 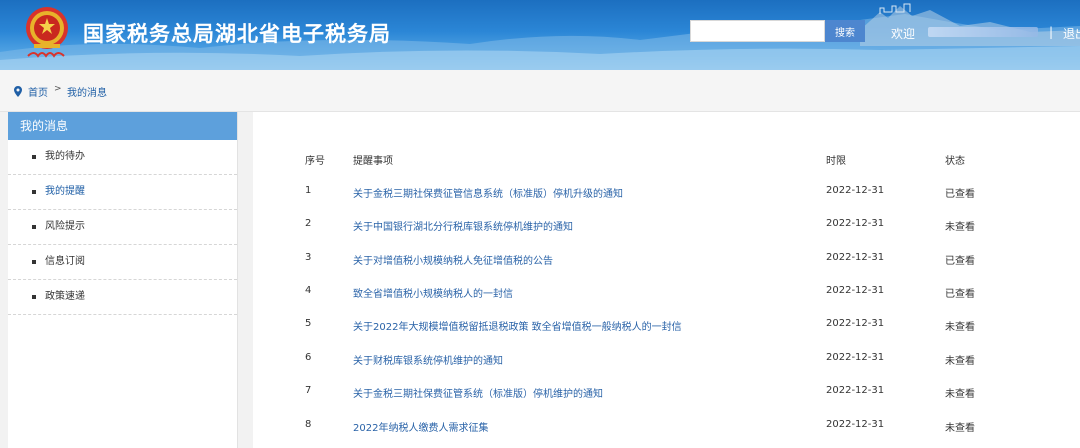 What do you see at coordinates (488, 192) in the screenshot?
I see `reminder-link: 关于金税三期社保费征管信息系统（标准版）停机升级的通知` at bounding box center [488, 192].